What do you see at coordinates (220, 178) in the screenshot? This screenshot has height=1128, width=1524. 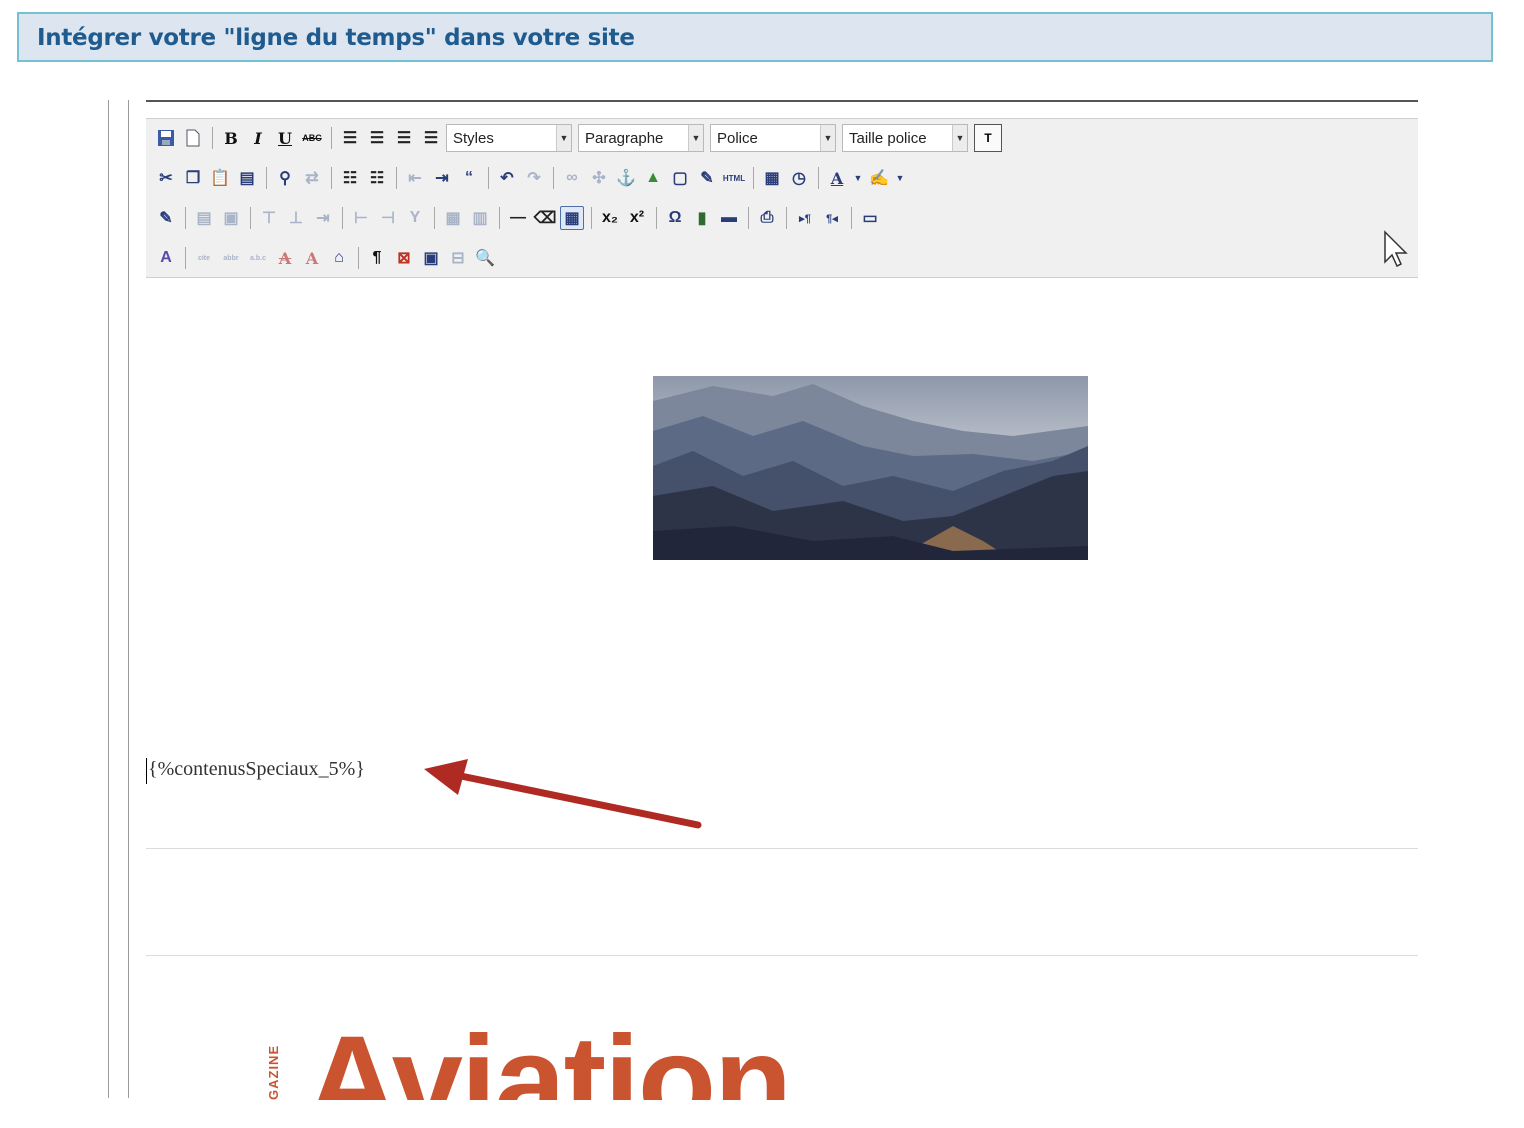 I see `paste-icon: 📋` at bounding box center [220, 178].